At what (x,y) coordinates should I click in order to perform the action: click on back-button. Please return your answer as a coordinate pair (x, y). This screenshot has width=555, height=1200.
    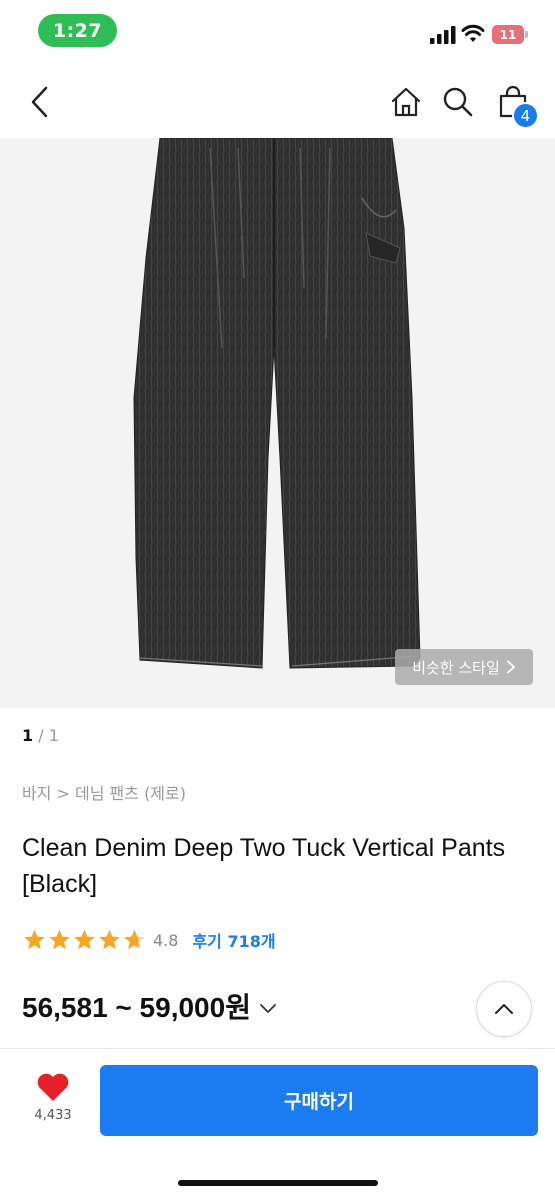
    Looking at the image, I should click on (40, 102).